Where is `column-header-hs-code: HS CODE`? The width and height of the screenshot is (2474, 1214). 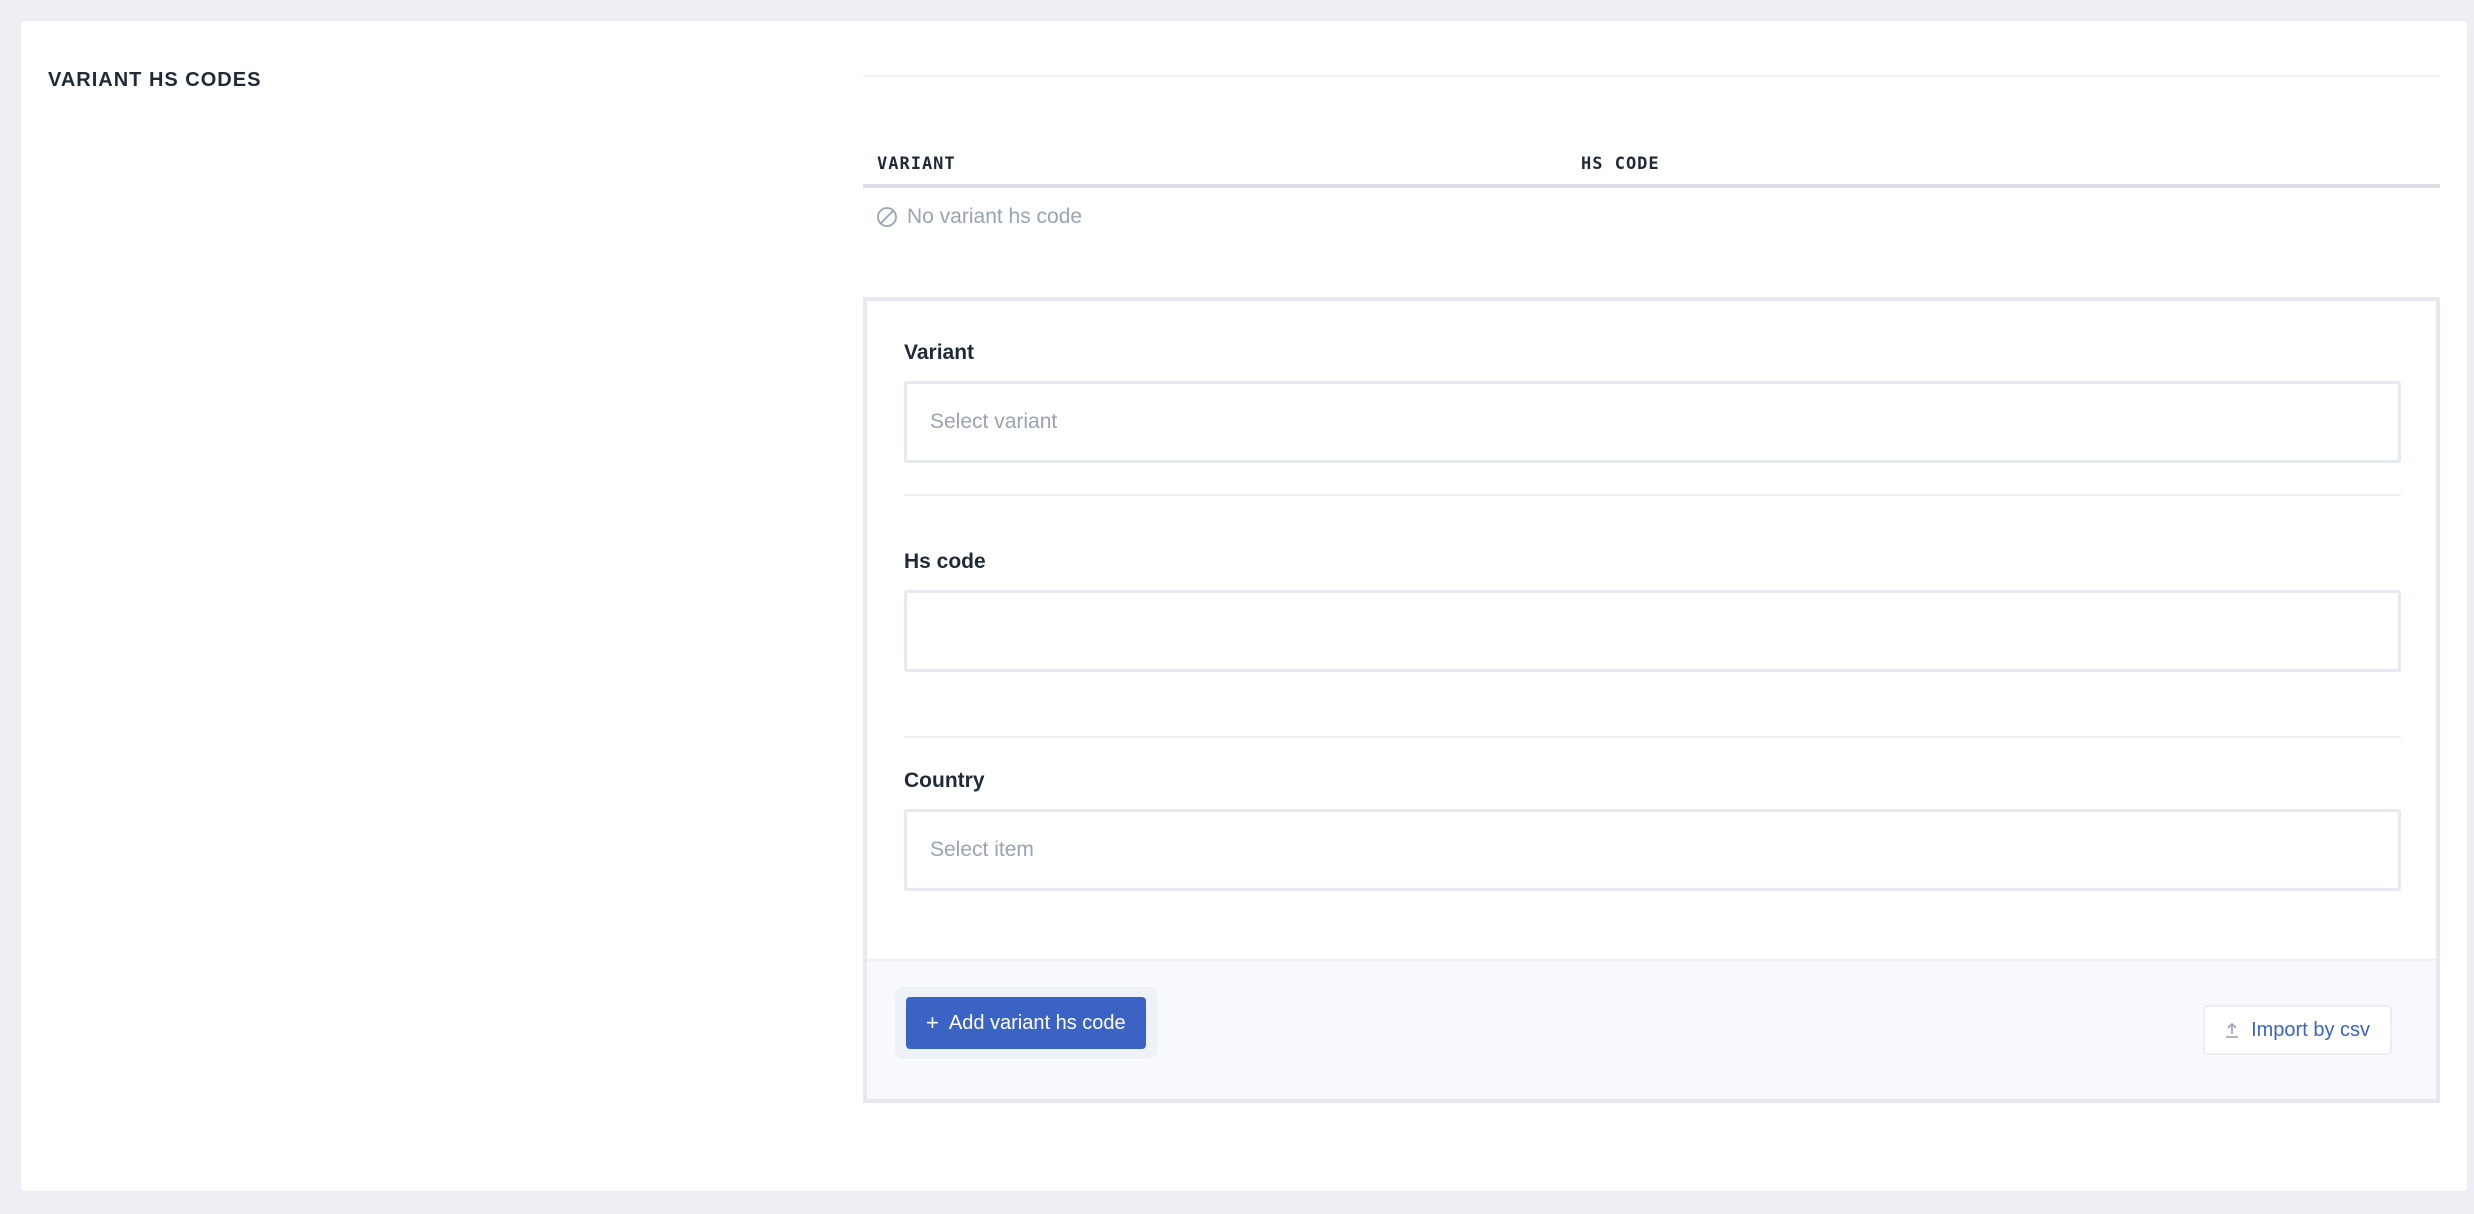 column-header-hs-code: HS CODE is located at coordinates (1620, 164).